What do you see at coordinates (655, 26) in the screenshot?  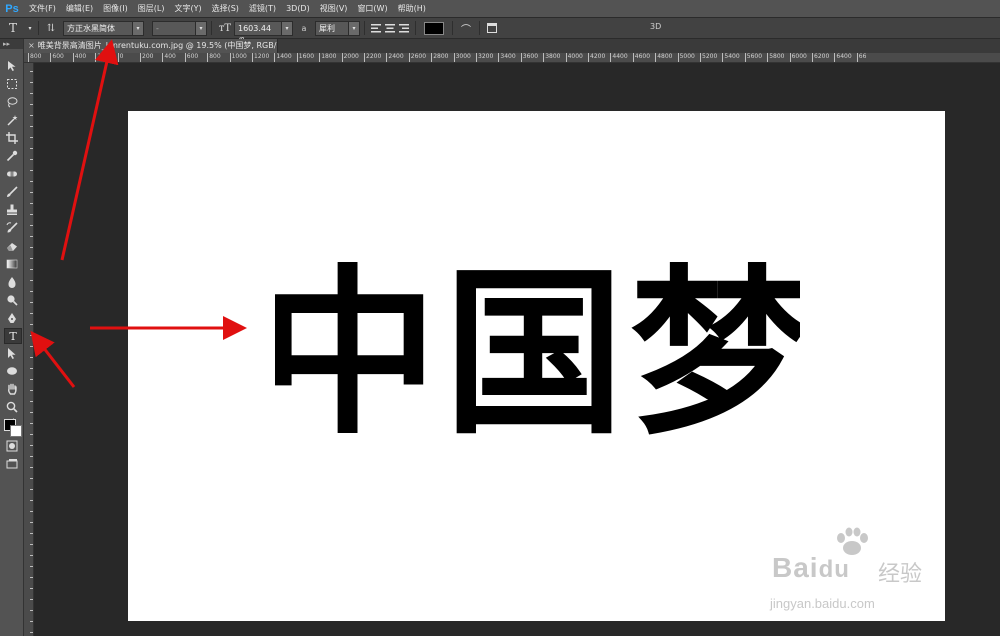 I see `3d-mode-button: 3D` at bounding box center [655, 26].